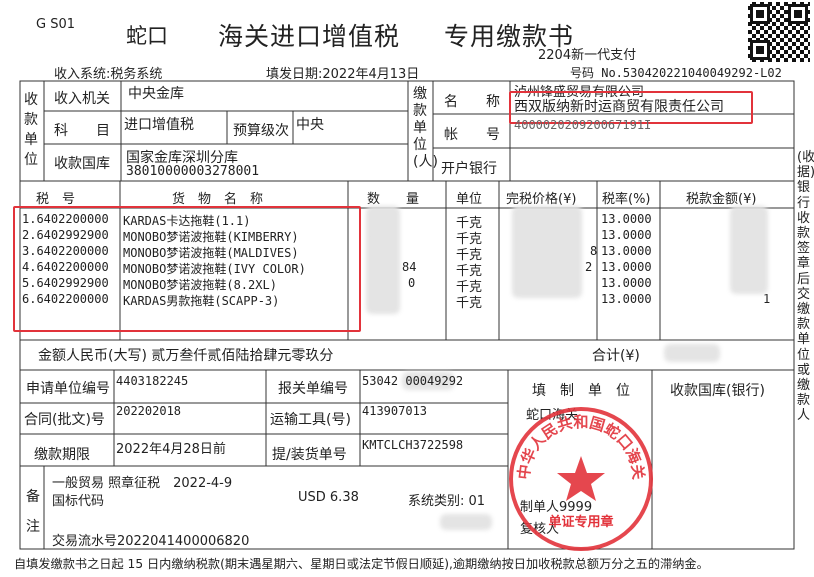 This screenshot has width=814, height=577. What do you see at coordinates (310, 420) in the screenshot?
I see `transport-label: 运输工具(号)` at bounding box center [310, 420].